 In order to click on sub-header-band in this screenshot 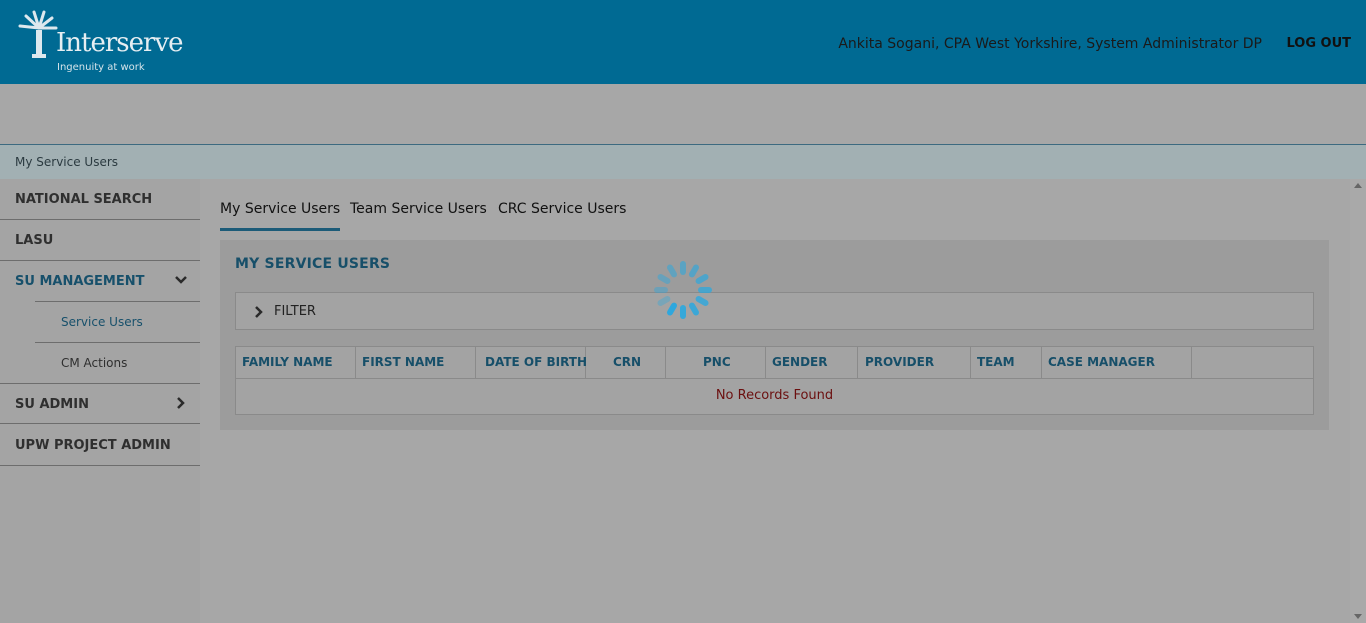, I will do `click(683, 114)`.